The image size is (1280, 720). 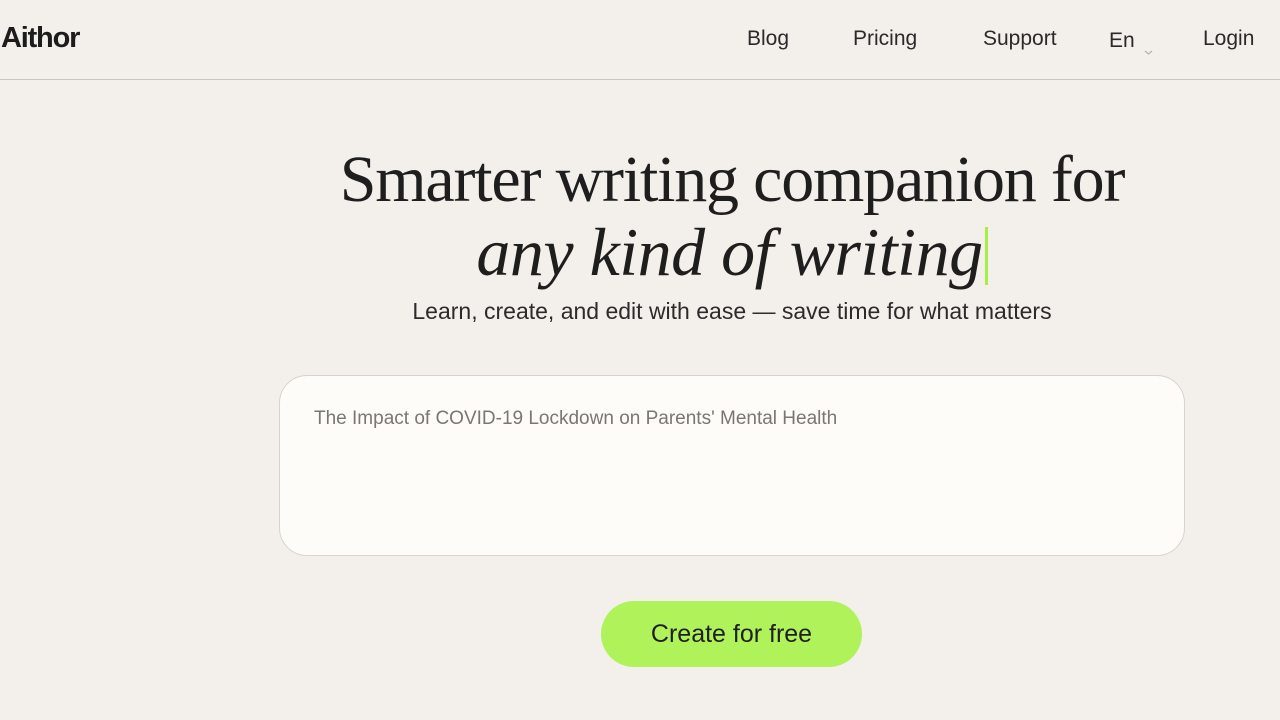 I want to click on login-link: Login, so click(x=1228, y=39).